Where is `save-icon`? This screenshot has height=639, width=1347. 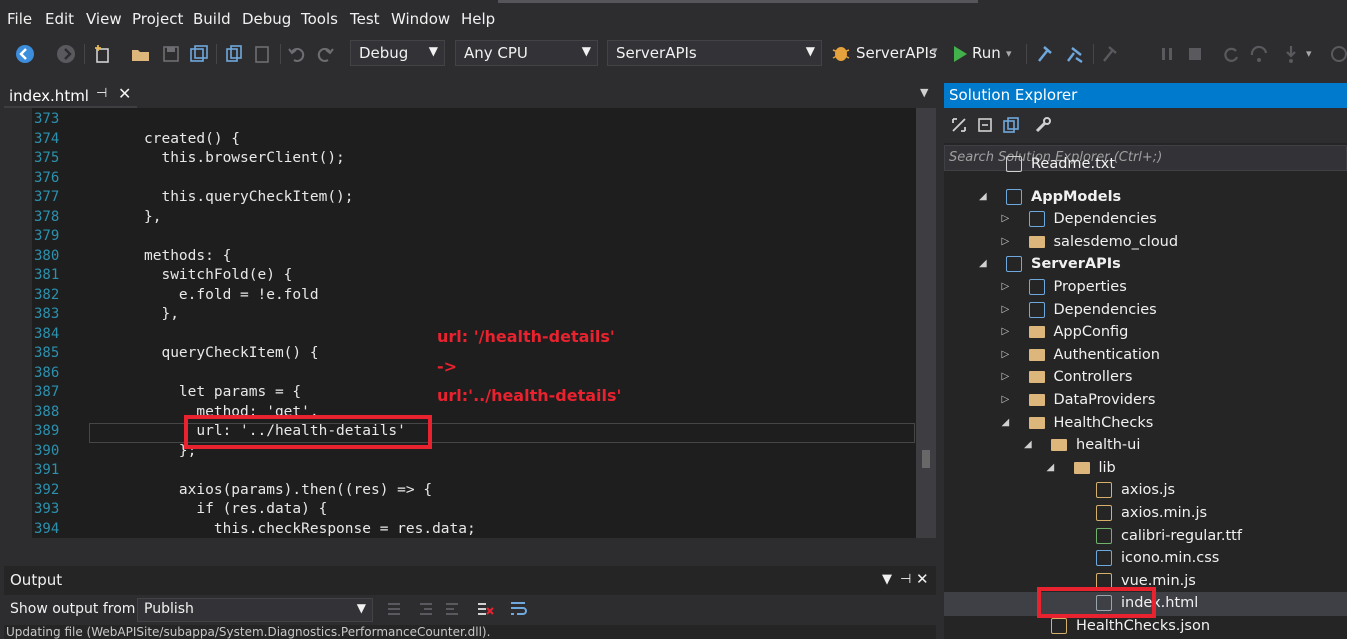 save-icon is located at coordinates (171, 54).